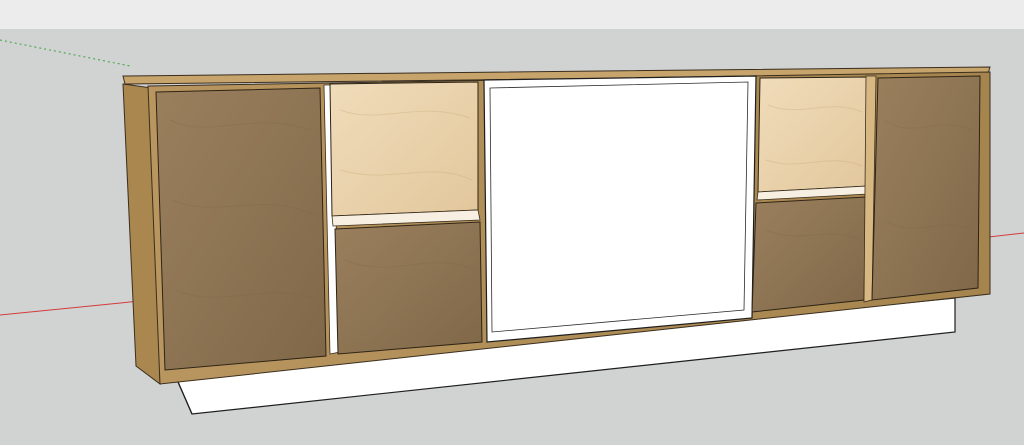 The image size is (1024, 445). Describe the element at coordinates (814, 134) in the screenshot. I see `center-right-top-drawer` at that location.